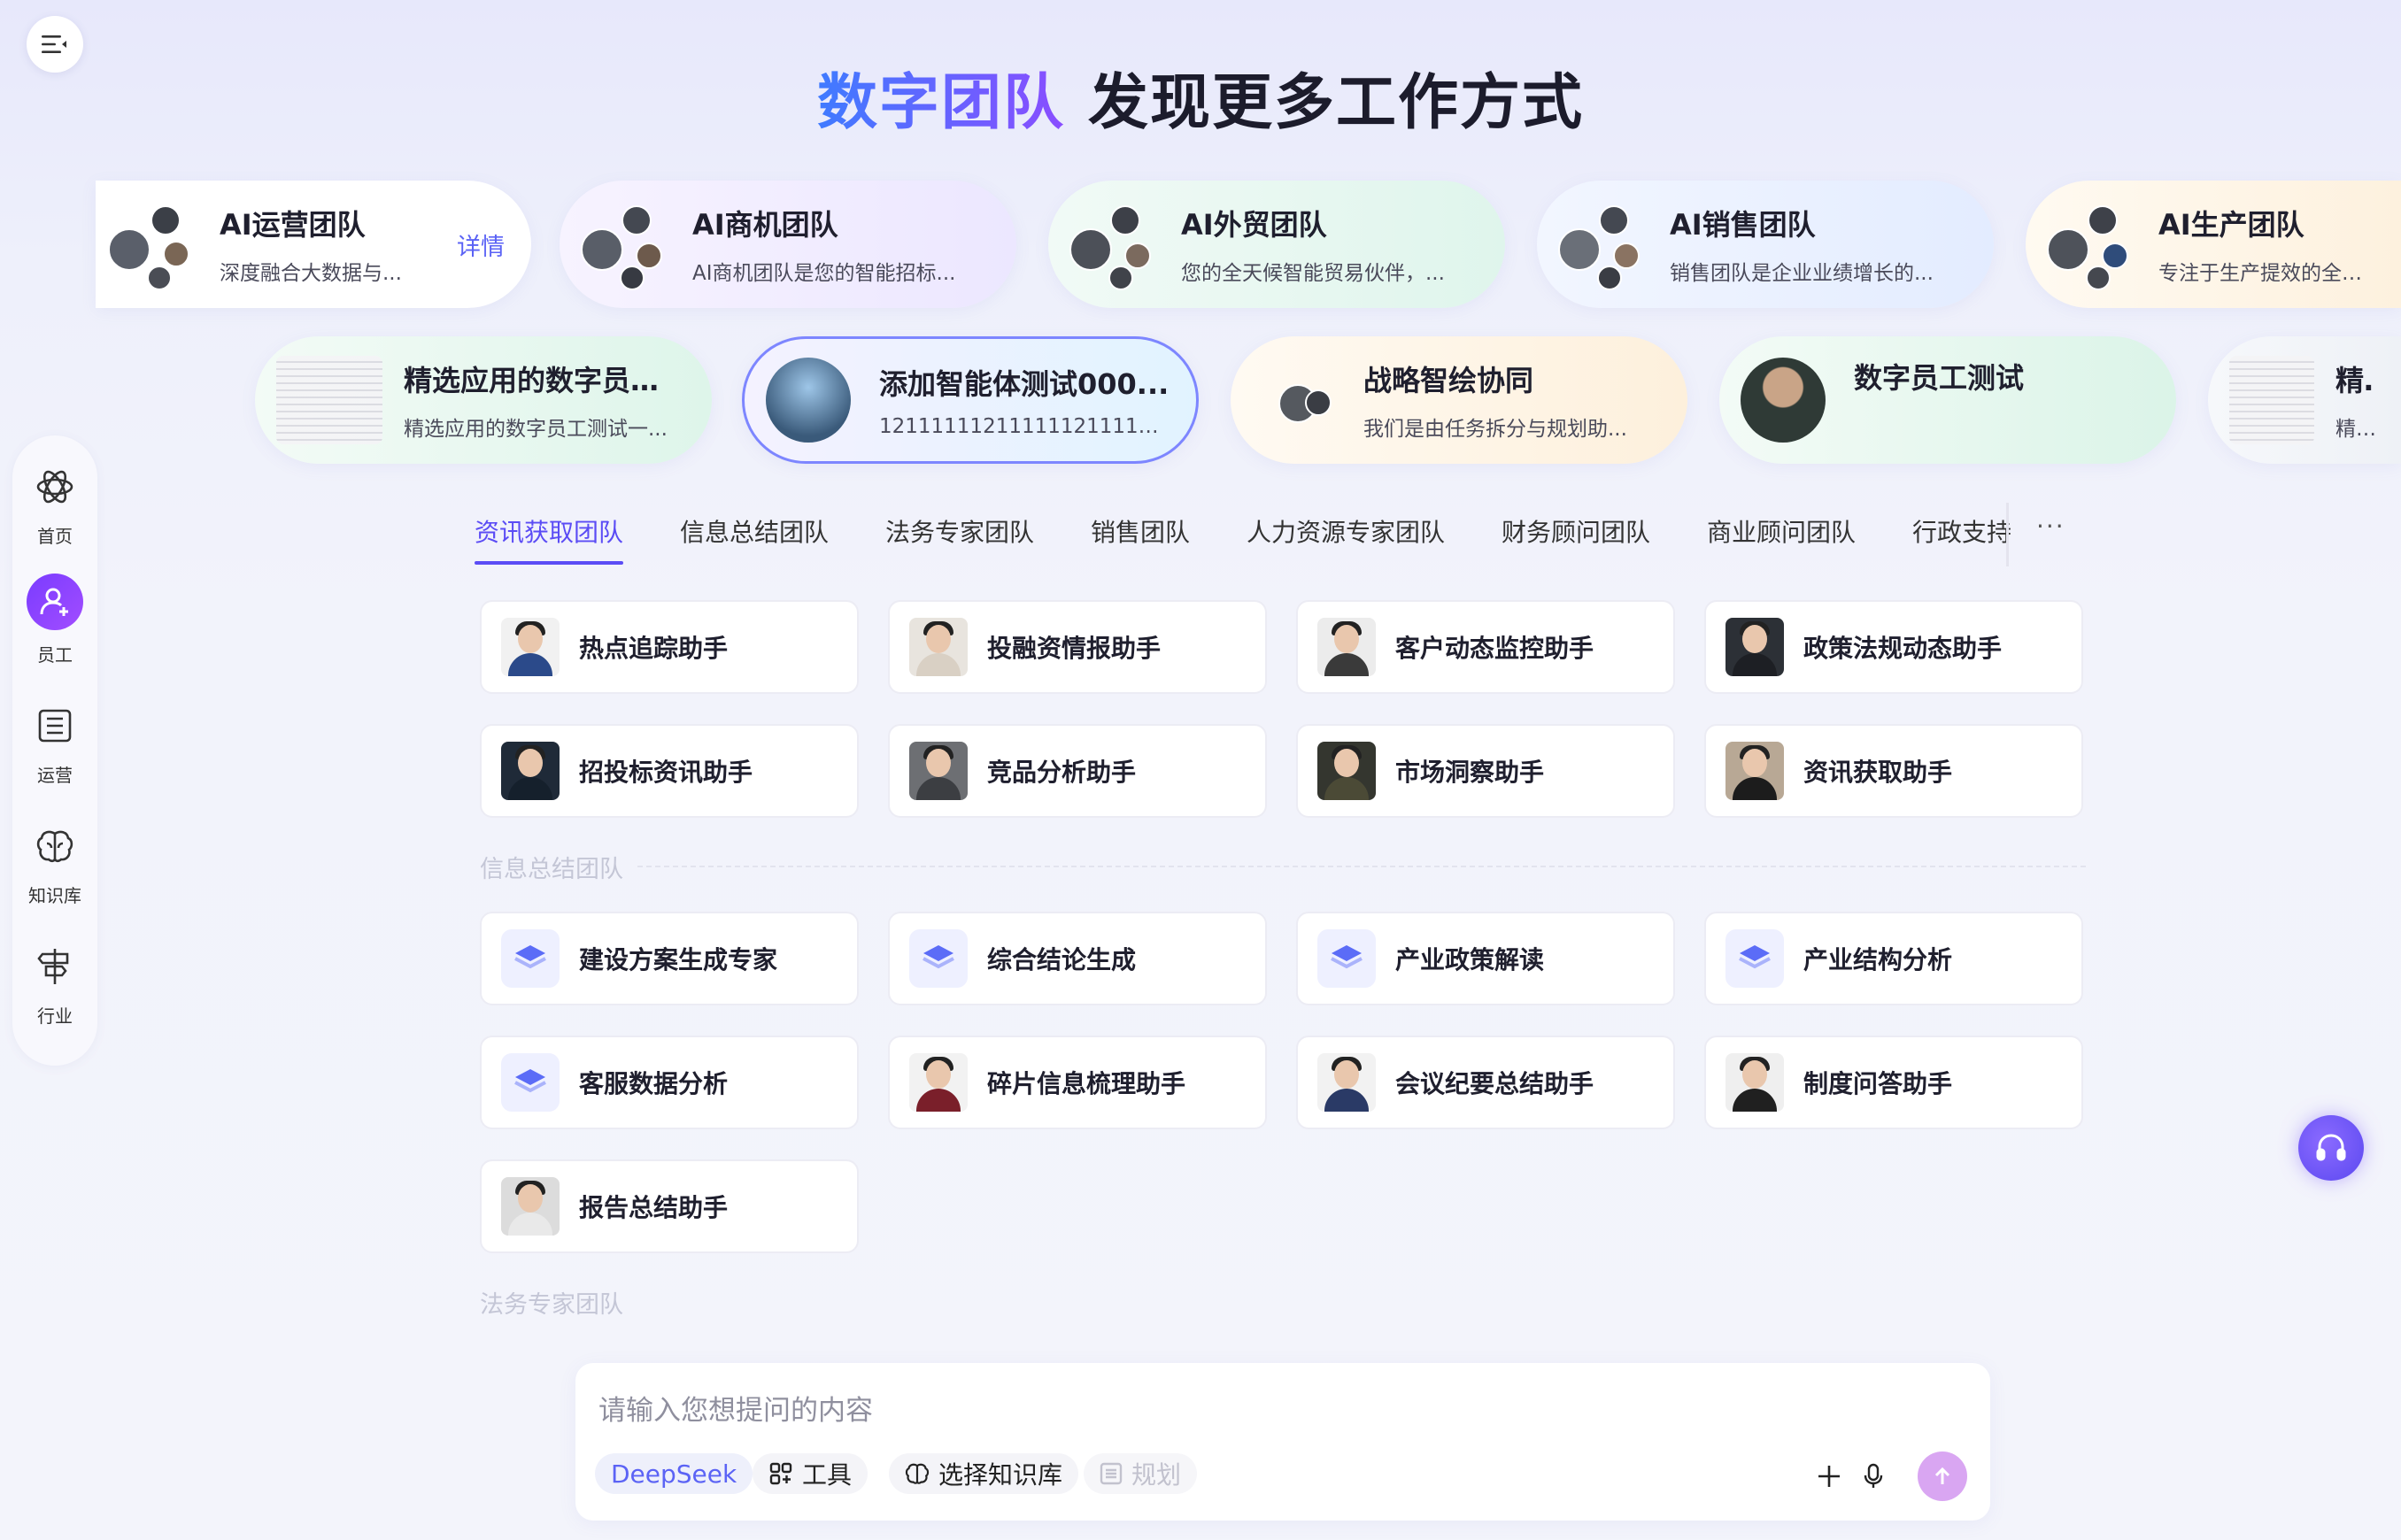 This screenshot has height=1540, width=2401. Describe the element at coordinates (811, 1474) in the screenshot. I see `tools-button: 工具` at that location.